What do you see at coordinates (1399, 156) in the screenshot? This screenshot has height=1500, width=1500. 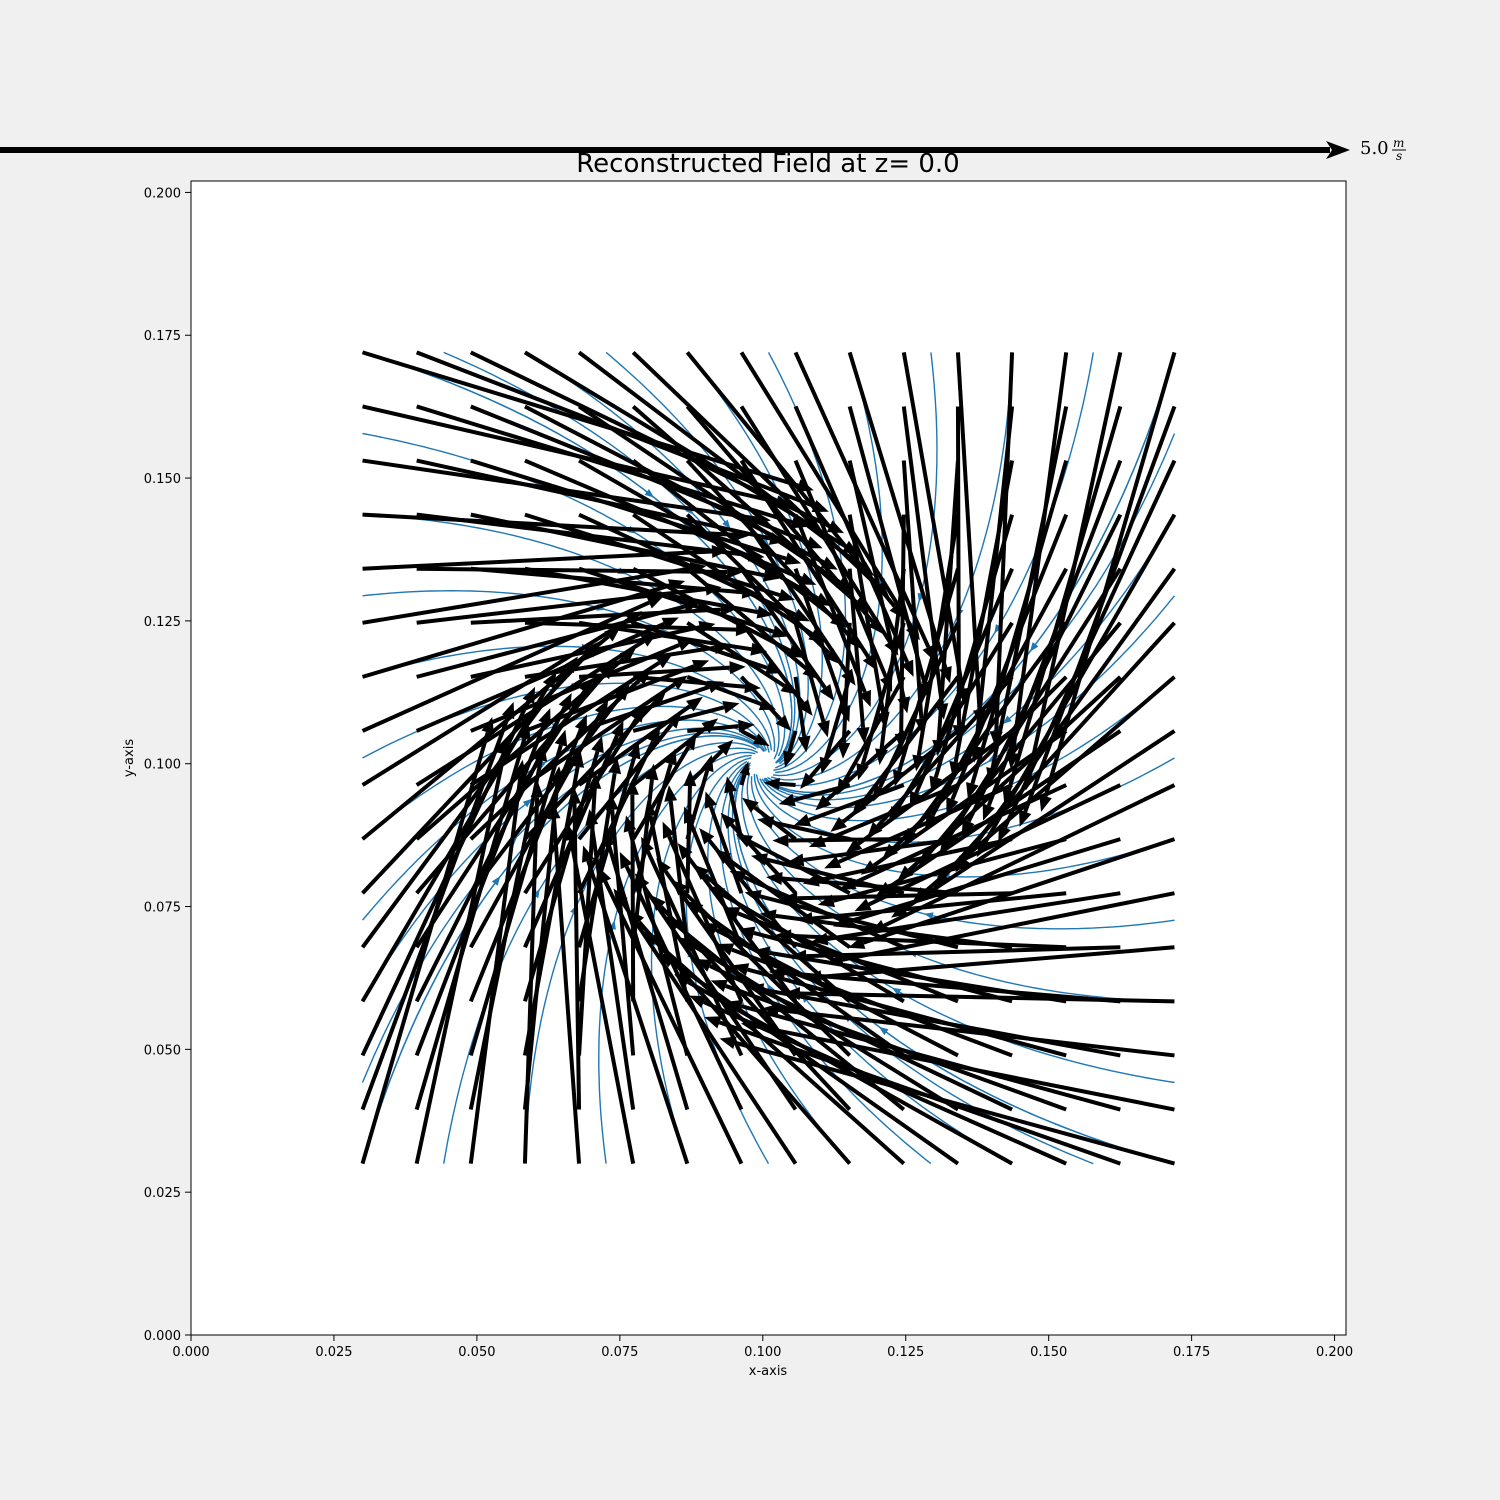 I see `quiver-key-unit-den: s` at bounding box center [1399, 156].